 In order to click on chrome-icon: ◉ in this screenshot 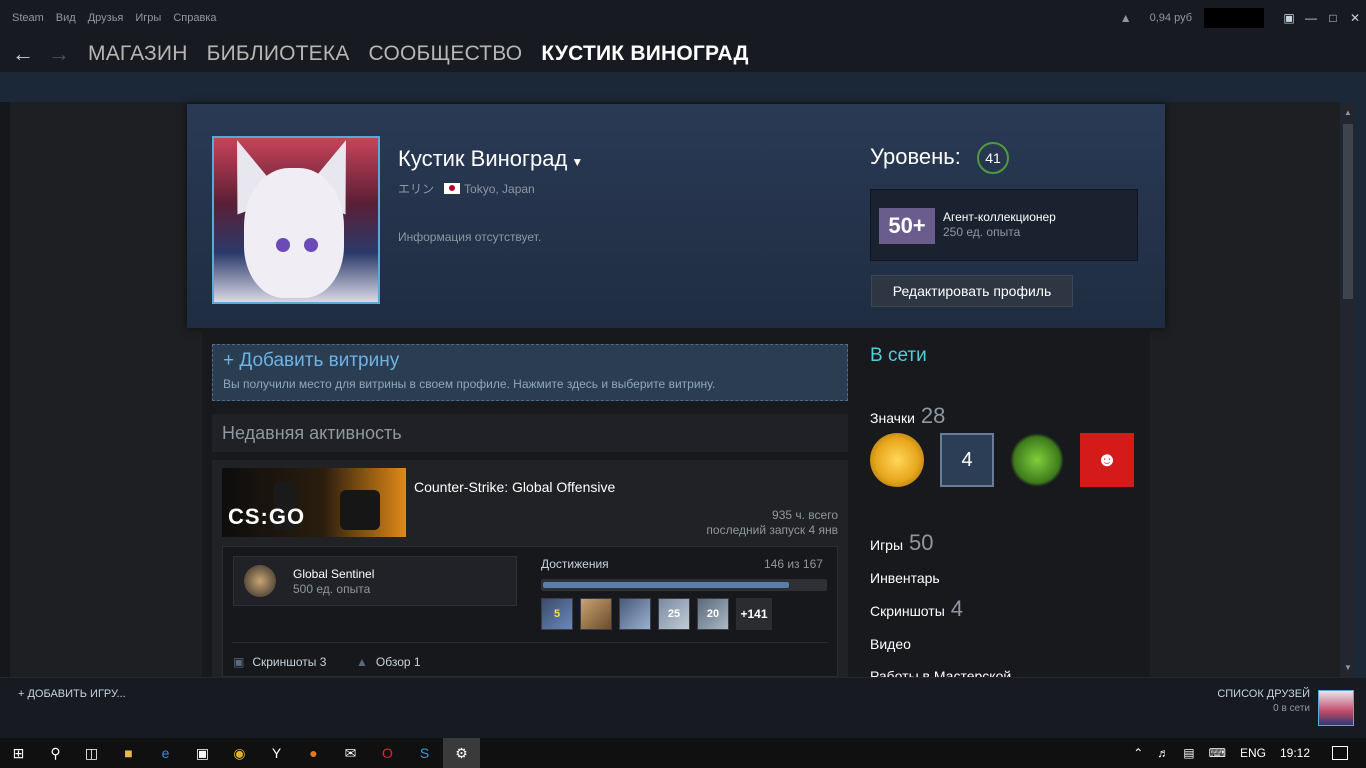, I will do `click(239, 753)`.